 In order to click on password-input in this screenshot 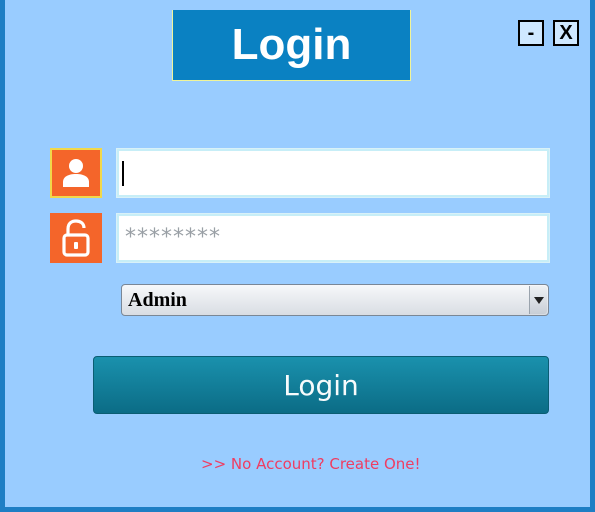, I will do `click(333, 238)`.